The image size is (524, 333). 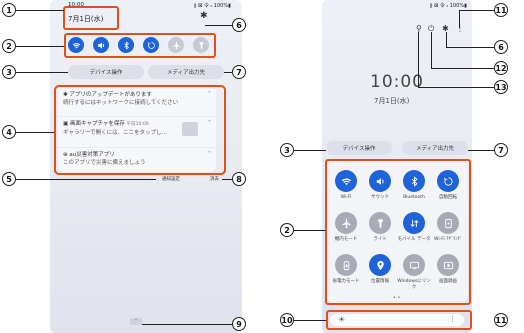 What do you see at coordinates (501, 320) in the screenshot?
I see `callout-11-bottom: 11` at bounding box center [501, 320].